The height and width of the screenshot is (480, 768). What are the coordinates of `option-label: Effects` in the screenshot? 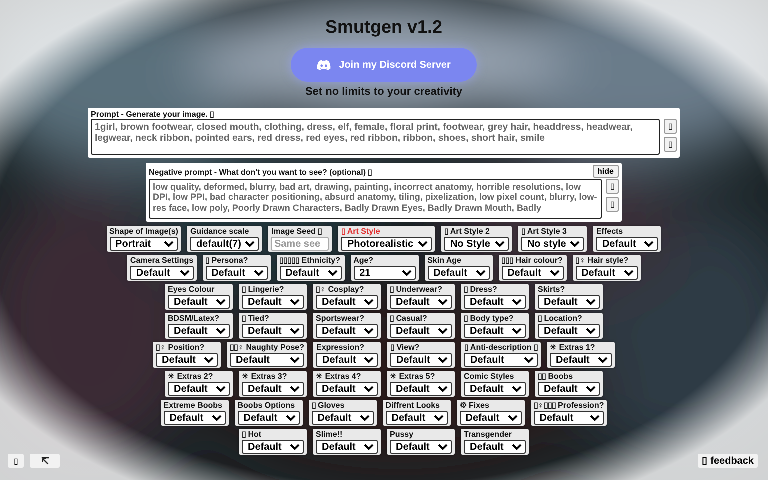 It's located at (610, 232).